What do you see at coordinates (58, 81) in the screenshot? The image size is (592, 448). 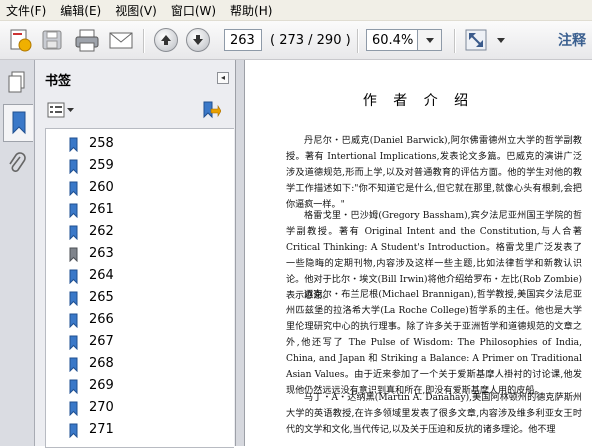 I see `panel-title: 书签` at bounding box center [58, 81].